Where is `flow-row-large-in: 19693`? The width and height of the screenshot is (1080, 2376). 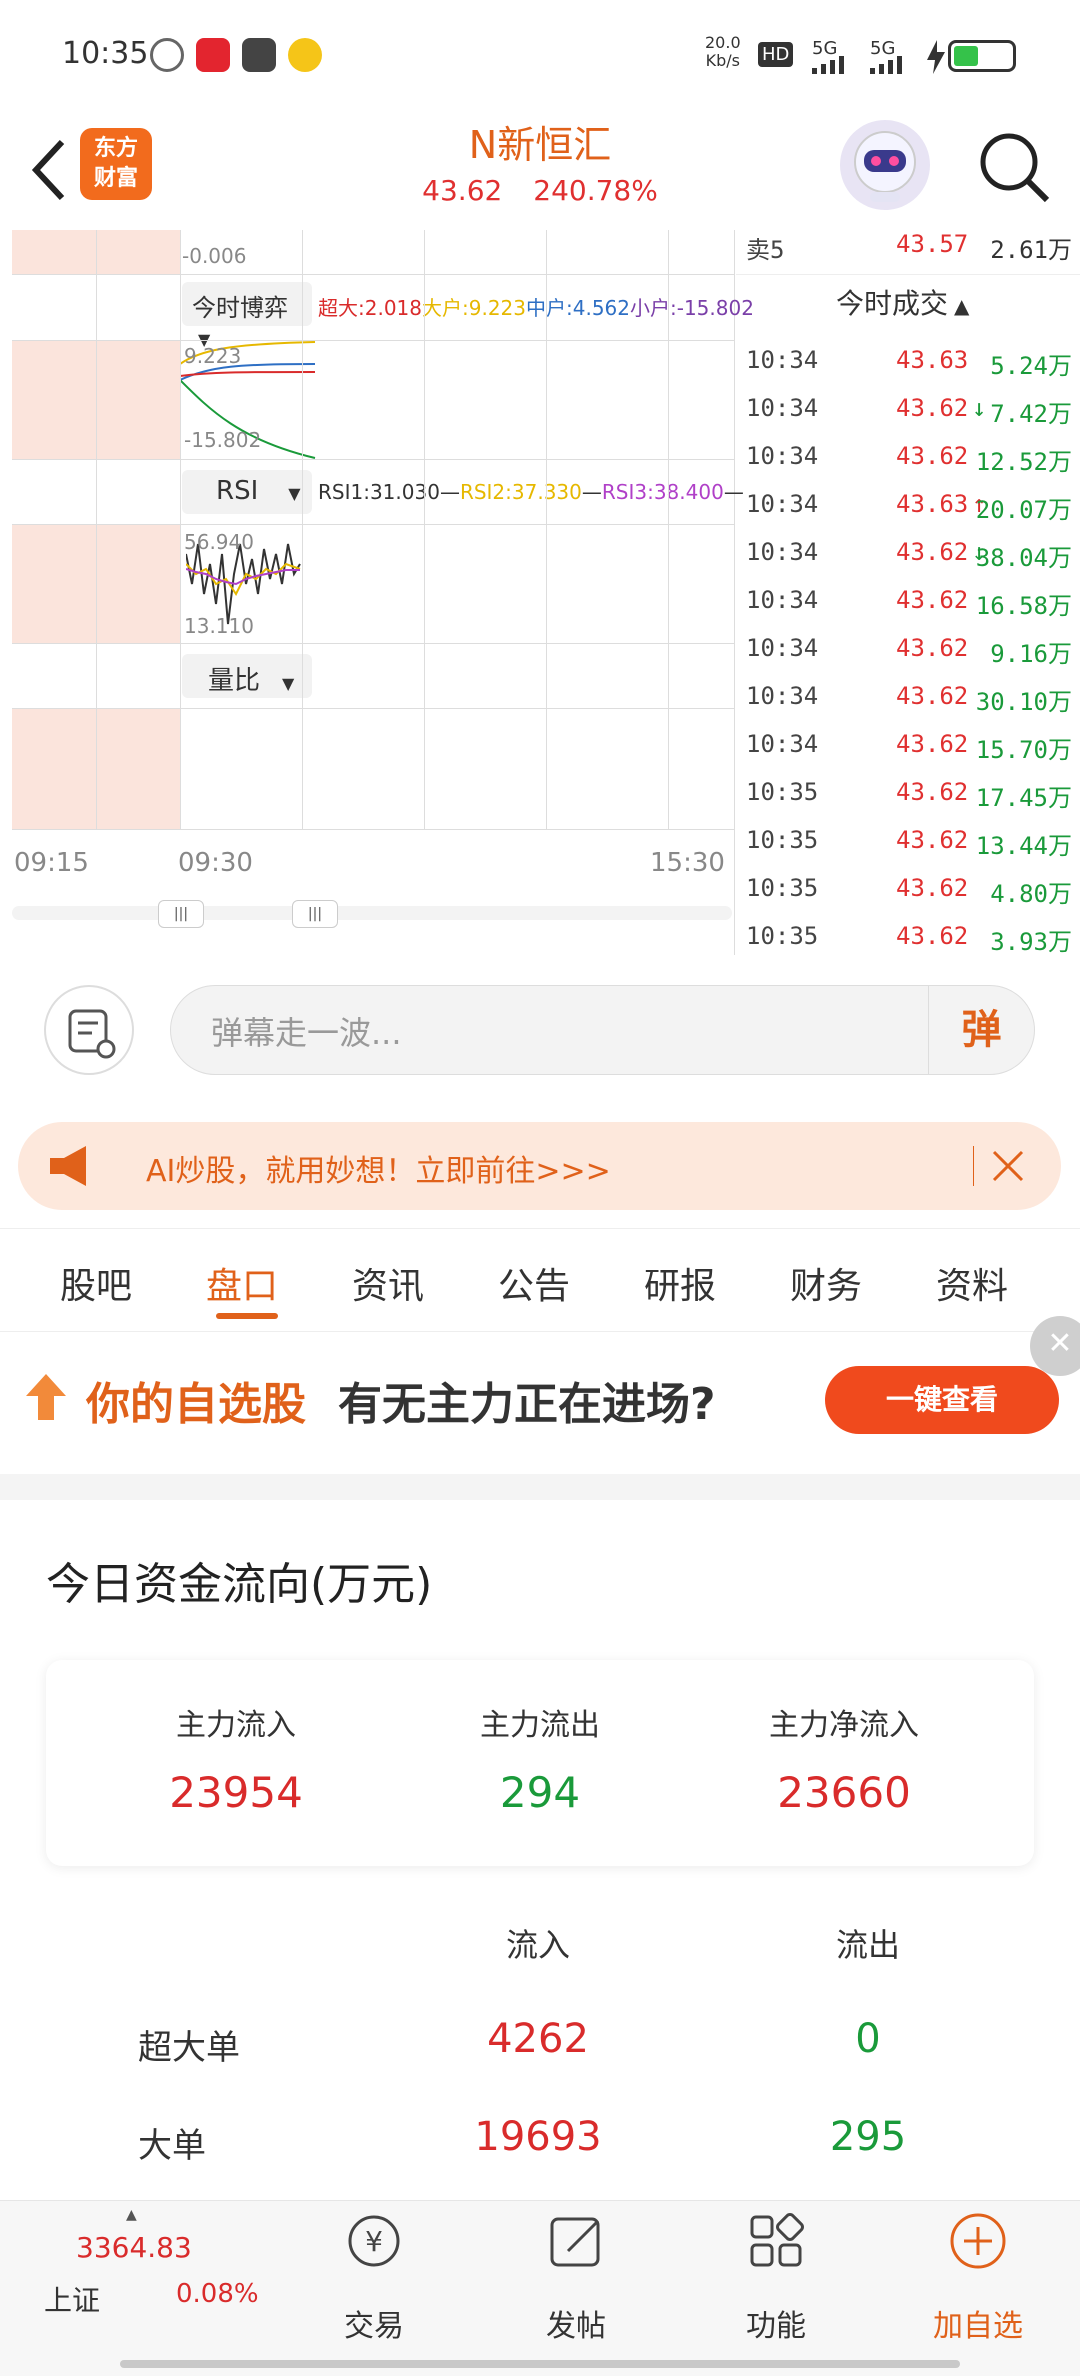 flow-row-large-in: 19693 is located at coordinates (538, 2137).